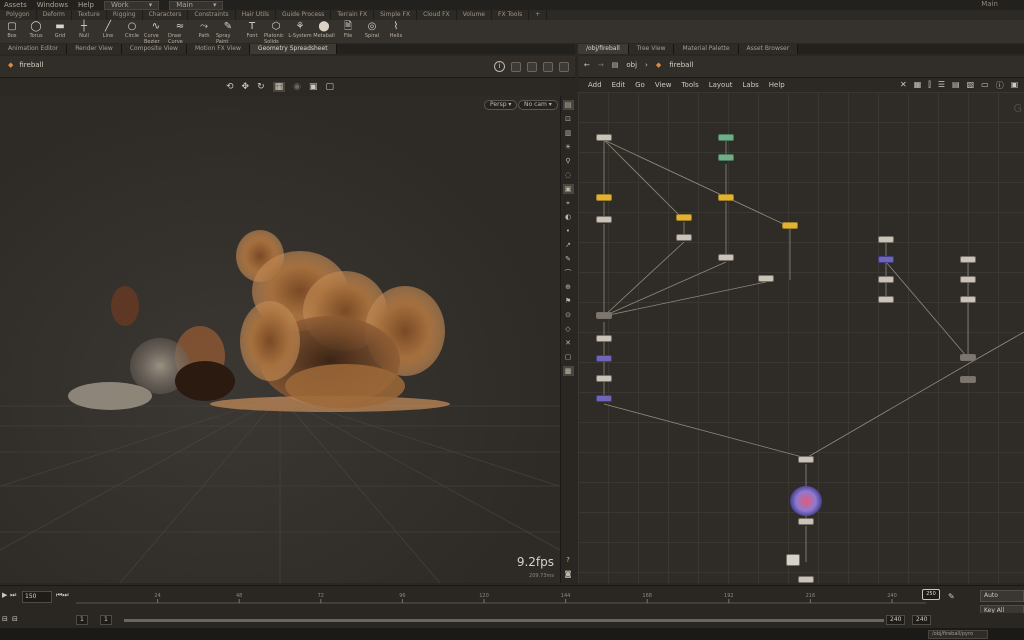  I want to click on guide-icon: ⊕, so click(568, 287).